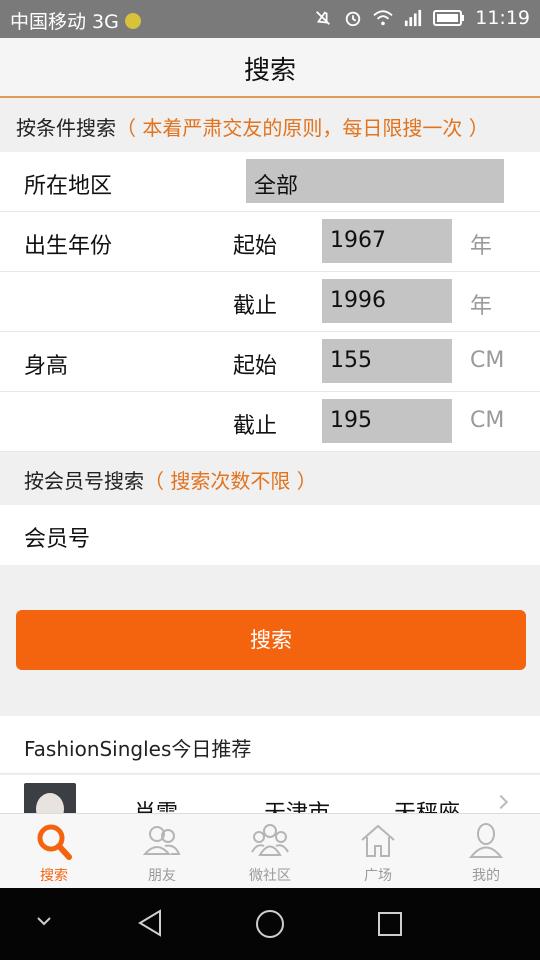 The height and width of the screenshot is (960, 540). What do you see at coordinates (375, 181) in the screenshot?
I see `region-select: 全部` at bounding box center [375, 181].